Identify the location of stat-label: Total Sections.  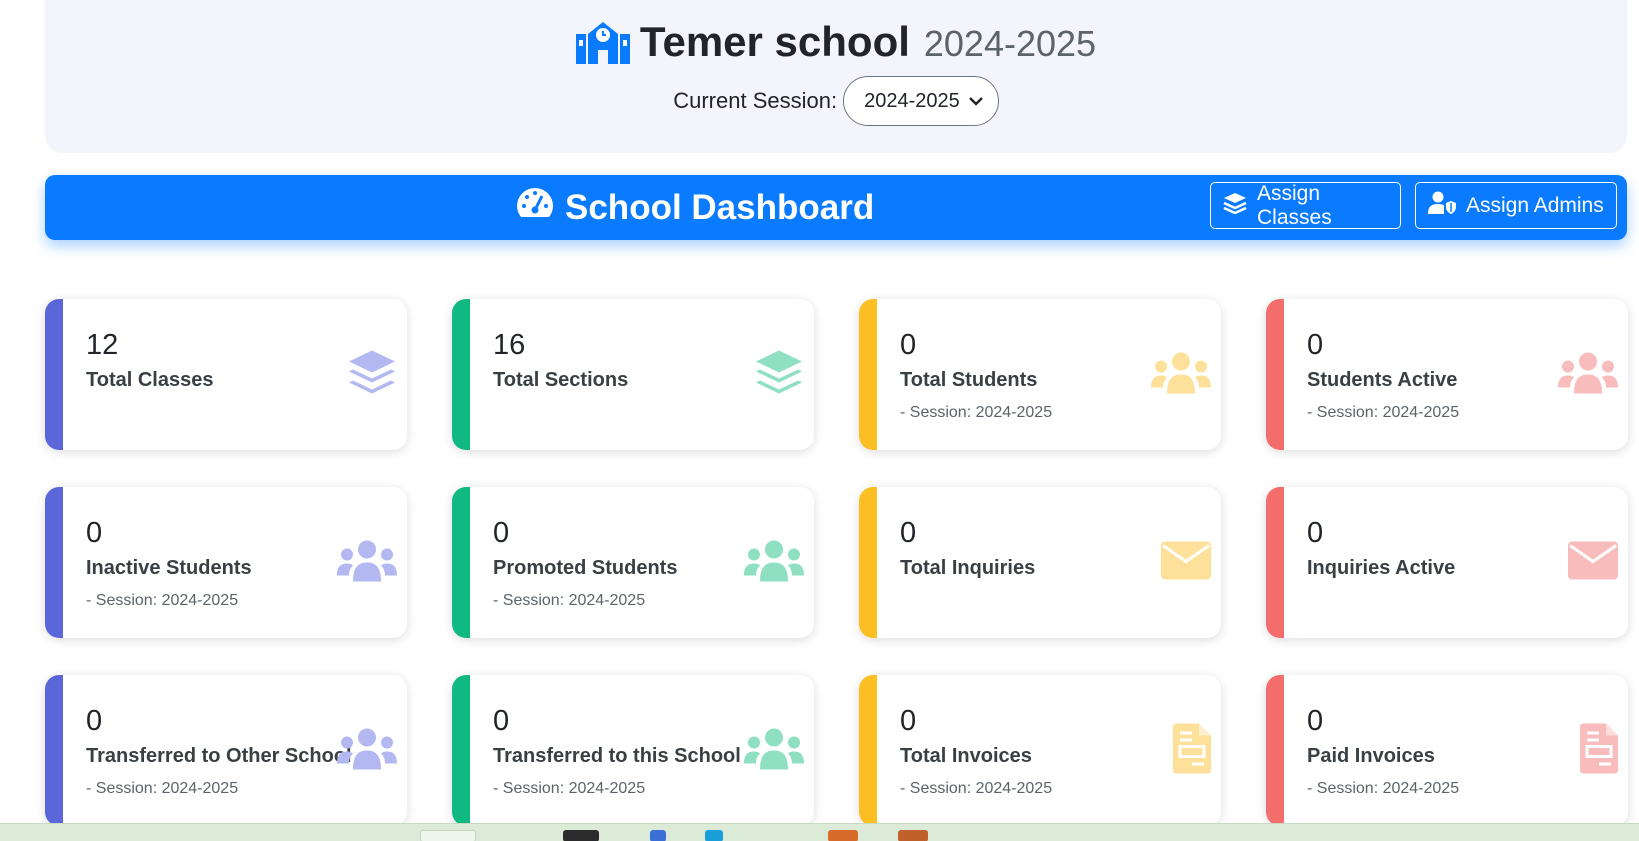
(561, 380).